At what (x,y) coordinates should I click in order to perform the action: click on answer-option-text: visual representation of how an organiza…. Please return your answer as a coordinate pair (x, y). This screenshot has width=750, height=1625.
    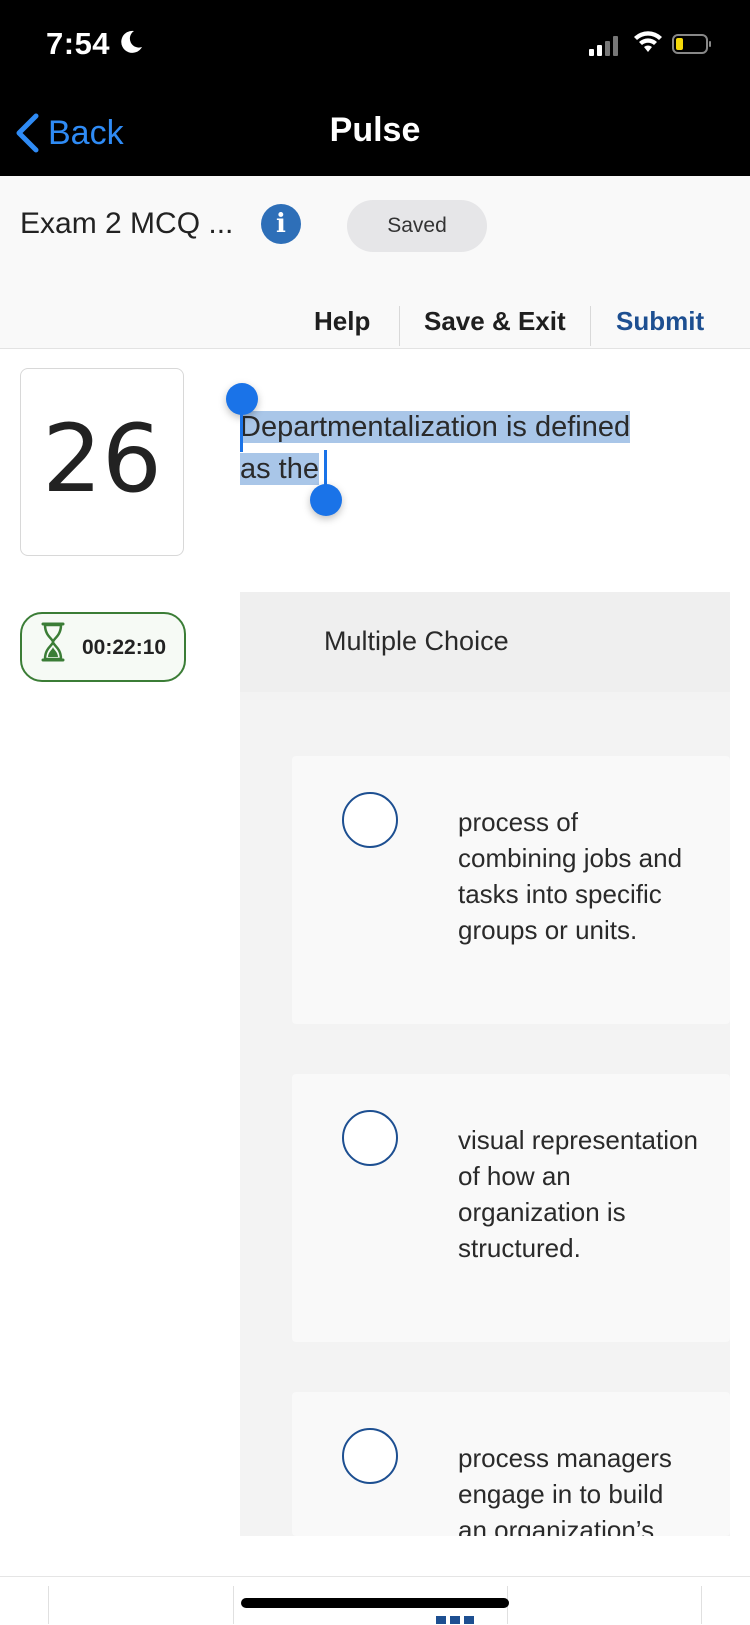
    Looking at the image, I should click on (578, 1194).